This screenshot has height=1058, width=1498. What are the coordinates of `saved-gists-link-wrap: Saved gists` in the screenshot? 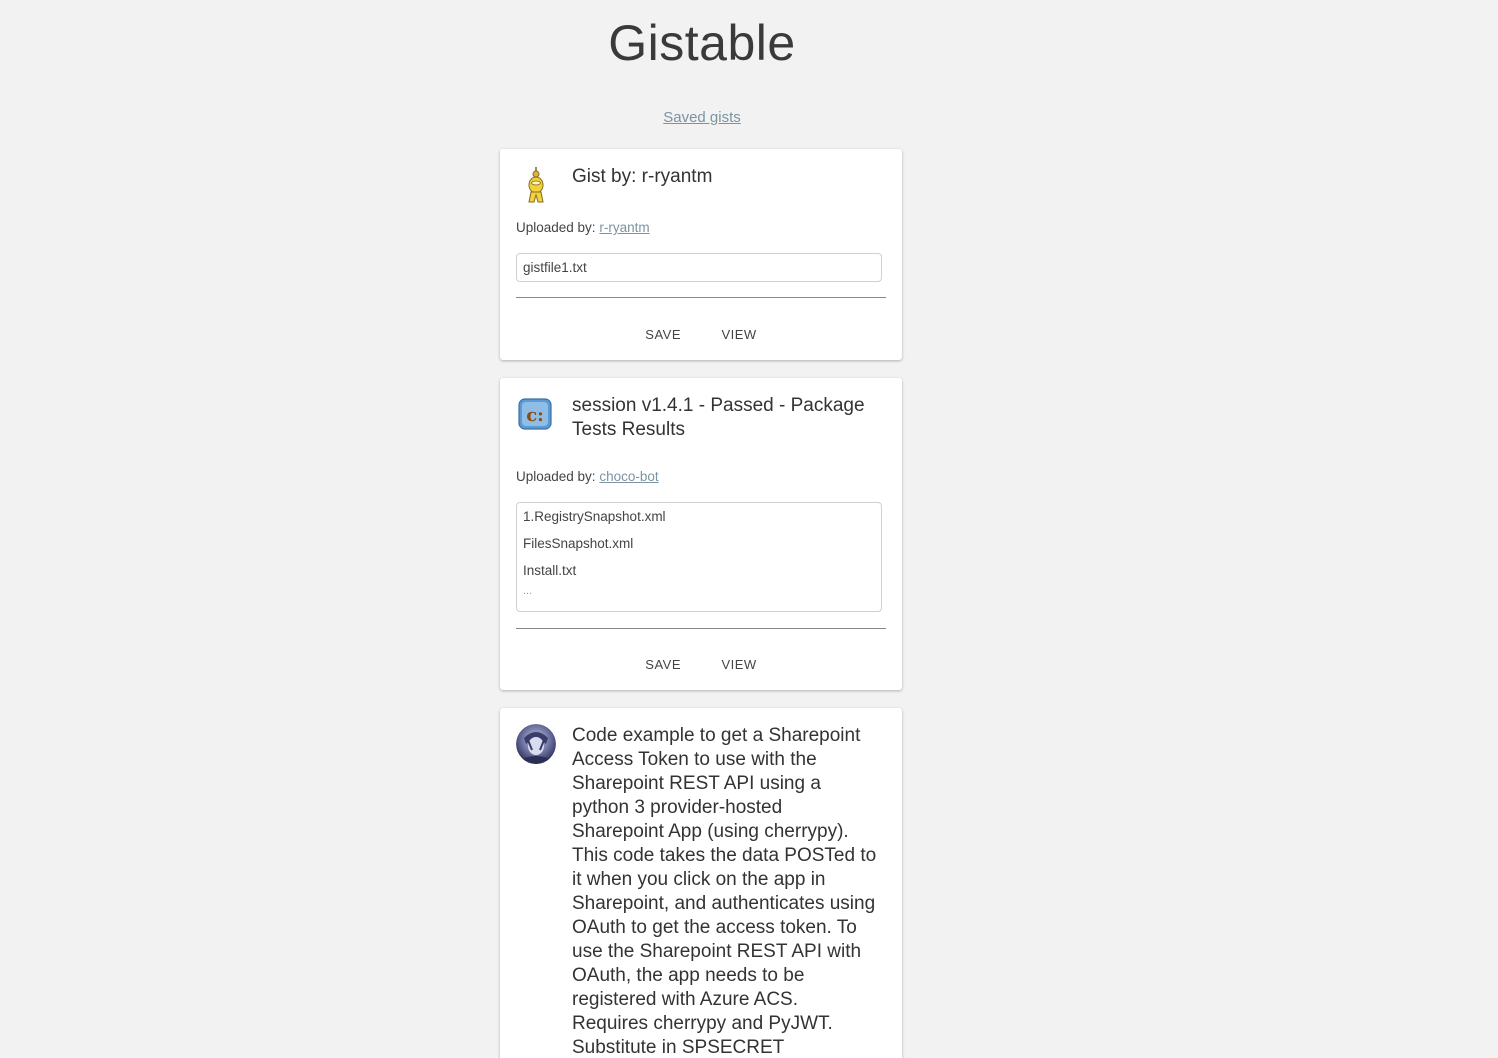 It's located at (702, 117).